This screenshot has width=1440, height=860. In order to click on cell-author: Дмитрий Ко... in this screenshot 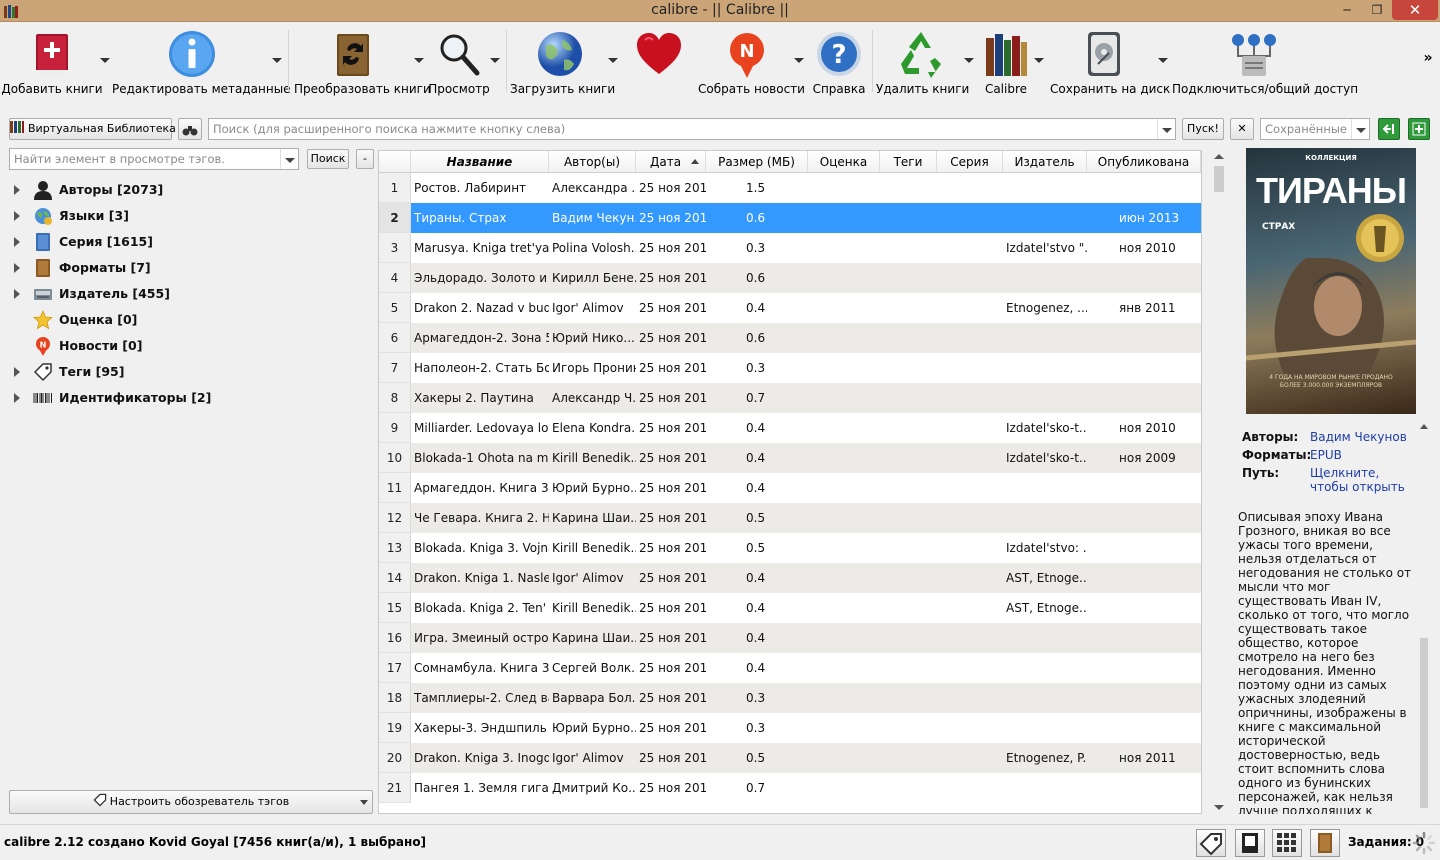, I will do `click(592, 788)`.